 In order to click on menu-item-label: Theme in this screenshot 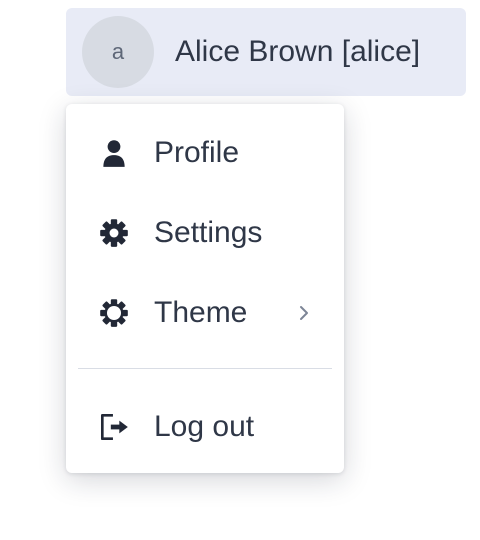, I will do `click(201, 312)`.